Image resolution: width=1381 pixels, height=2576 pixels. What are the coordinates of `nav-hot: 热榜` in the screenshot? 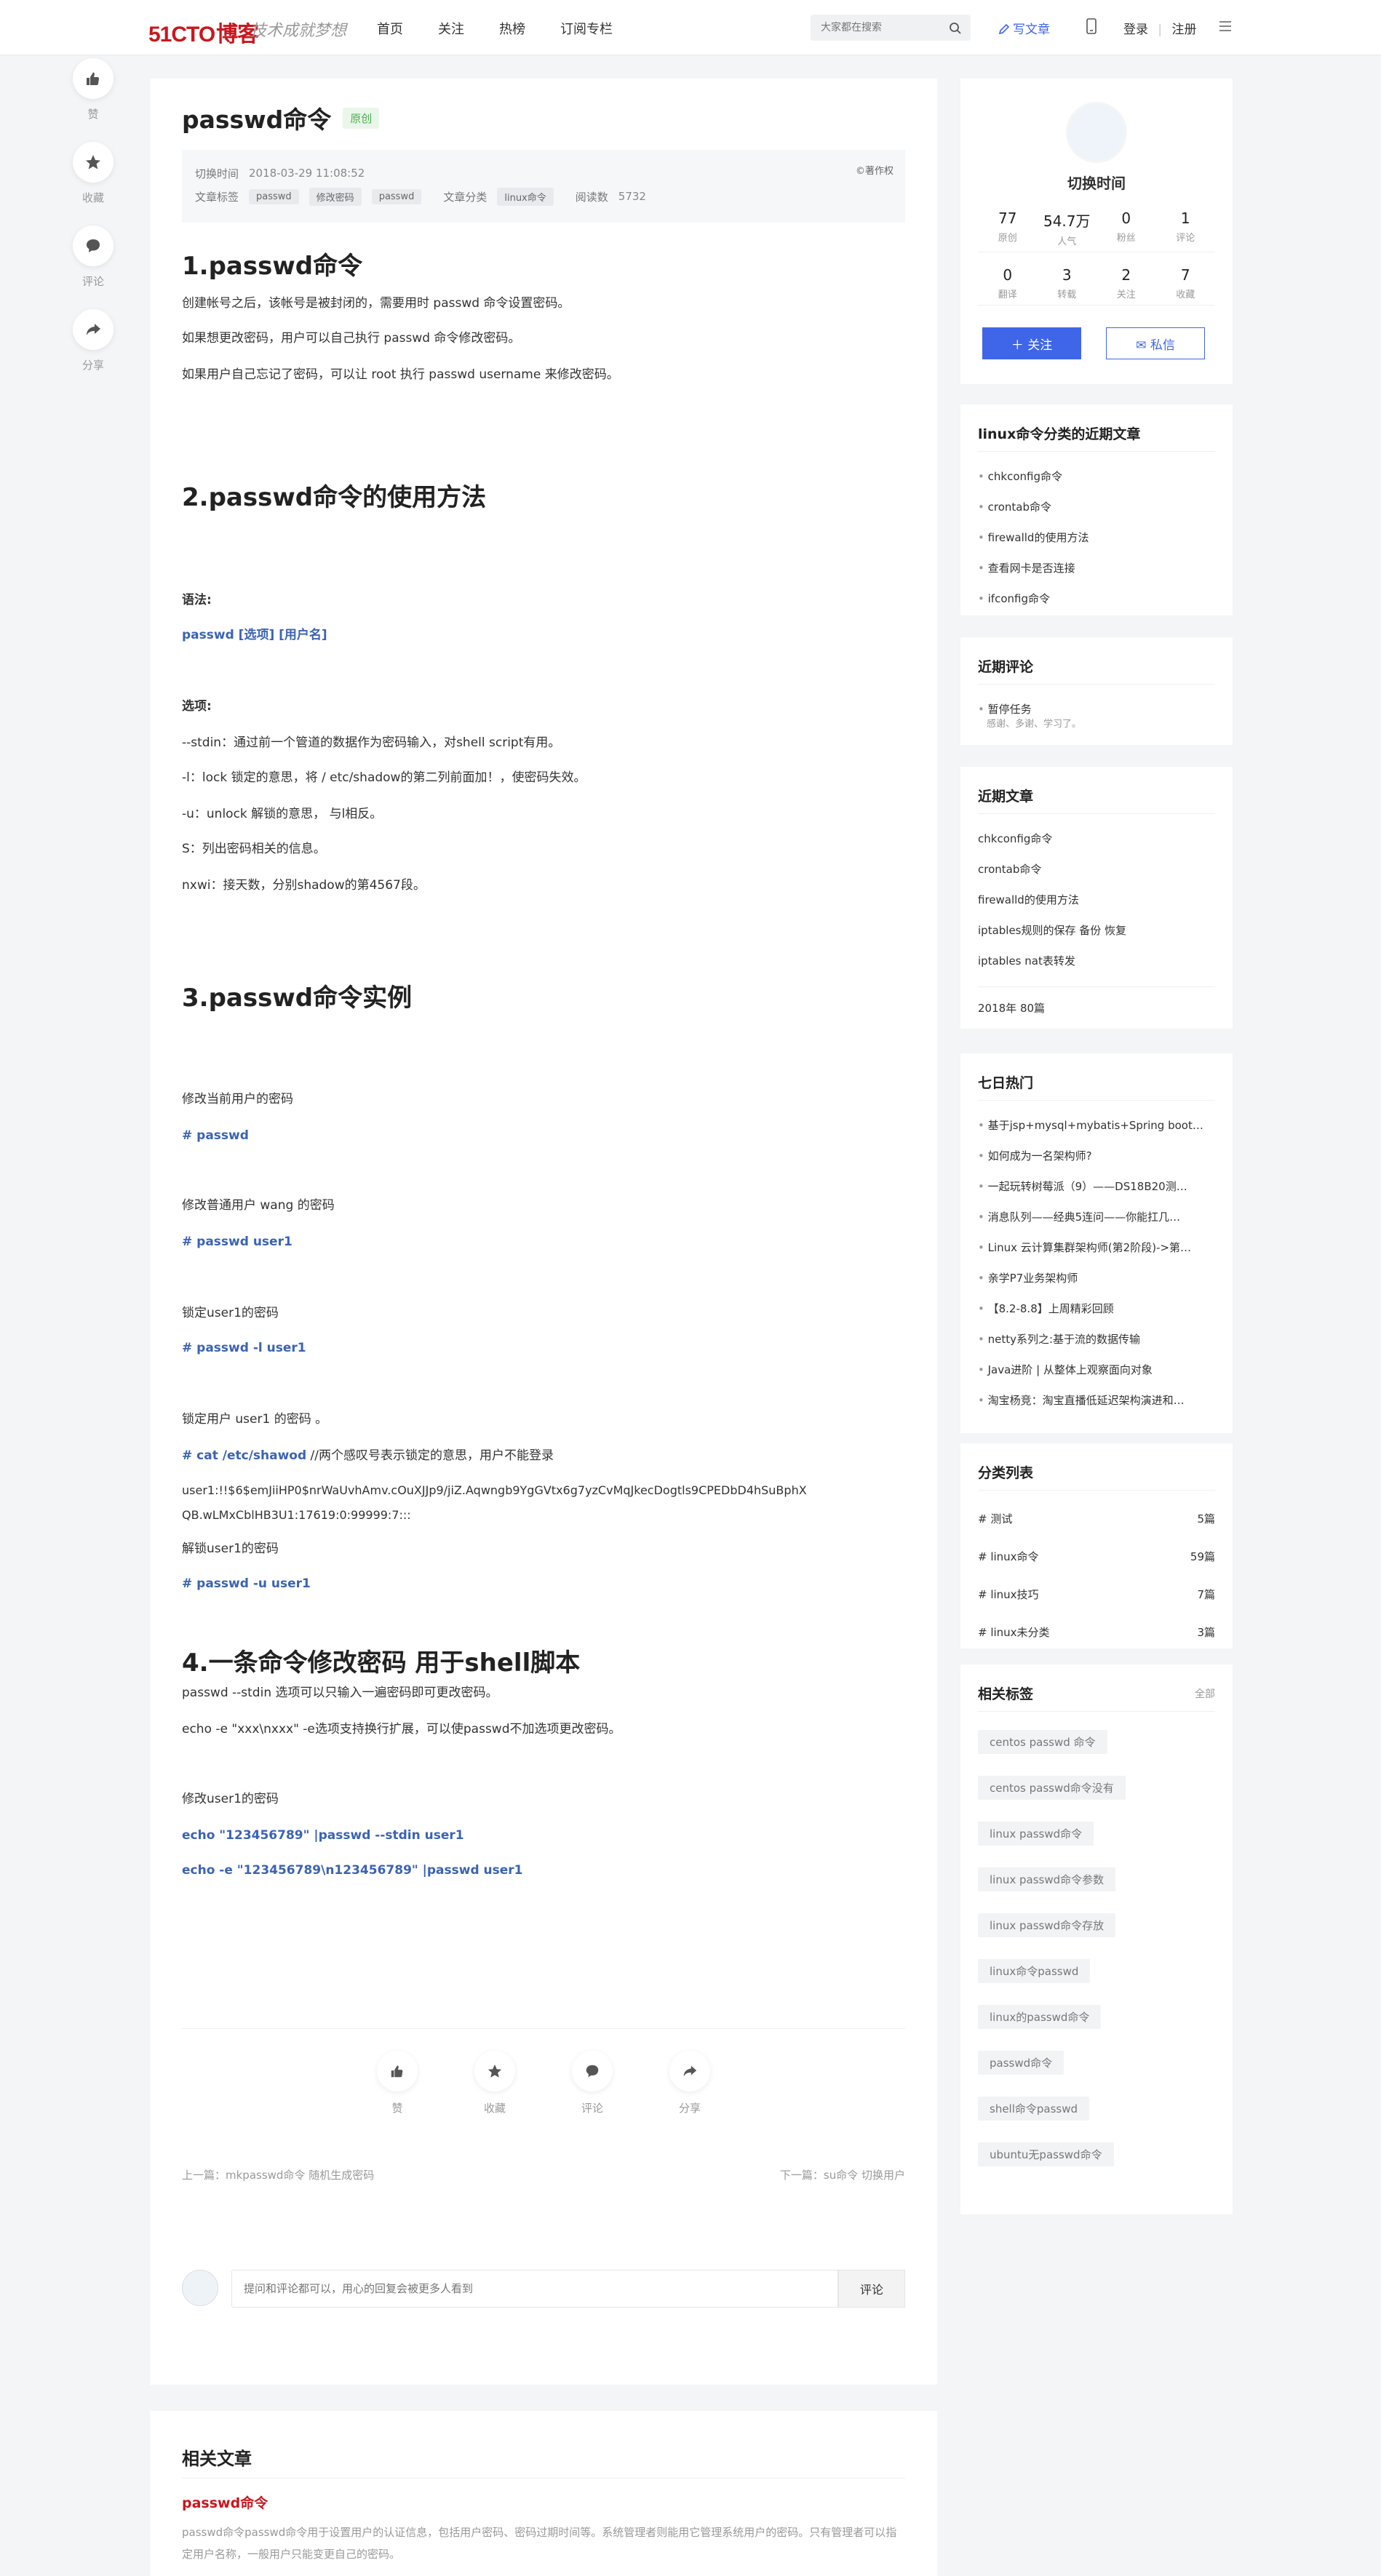 It's located at (512, 28).